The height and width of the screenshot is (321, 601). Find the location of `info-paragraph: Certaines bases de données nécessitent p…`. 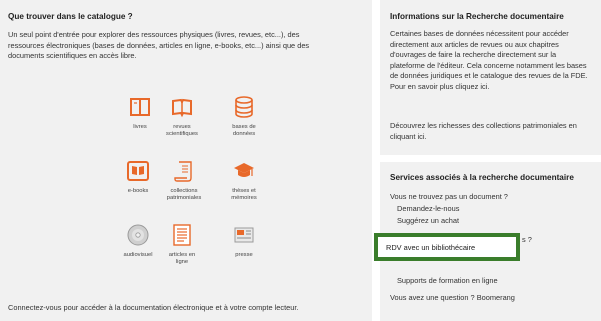

info-paragraph: Certaines bases de données nécessitent p… is located at coordinates (489, 61).